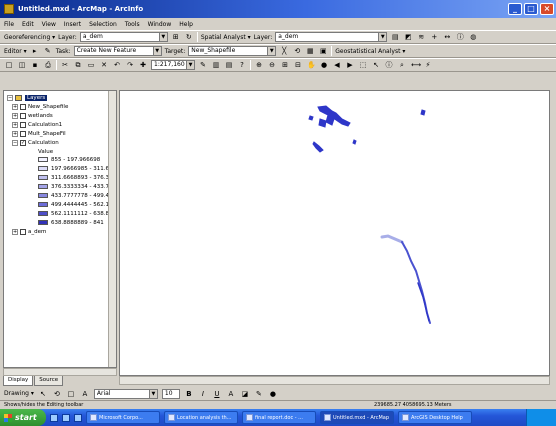 The image size is (556, 426). I want to click on quick-launch-media-icon, so click(78, 417).